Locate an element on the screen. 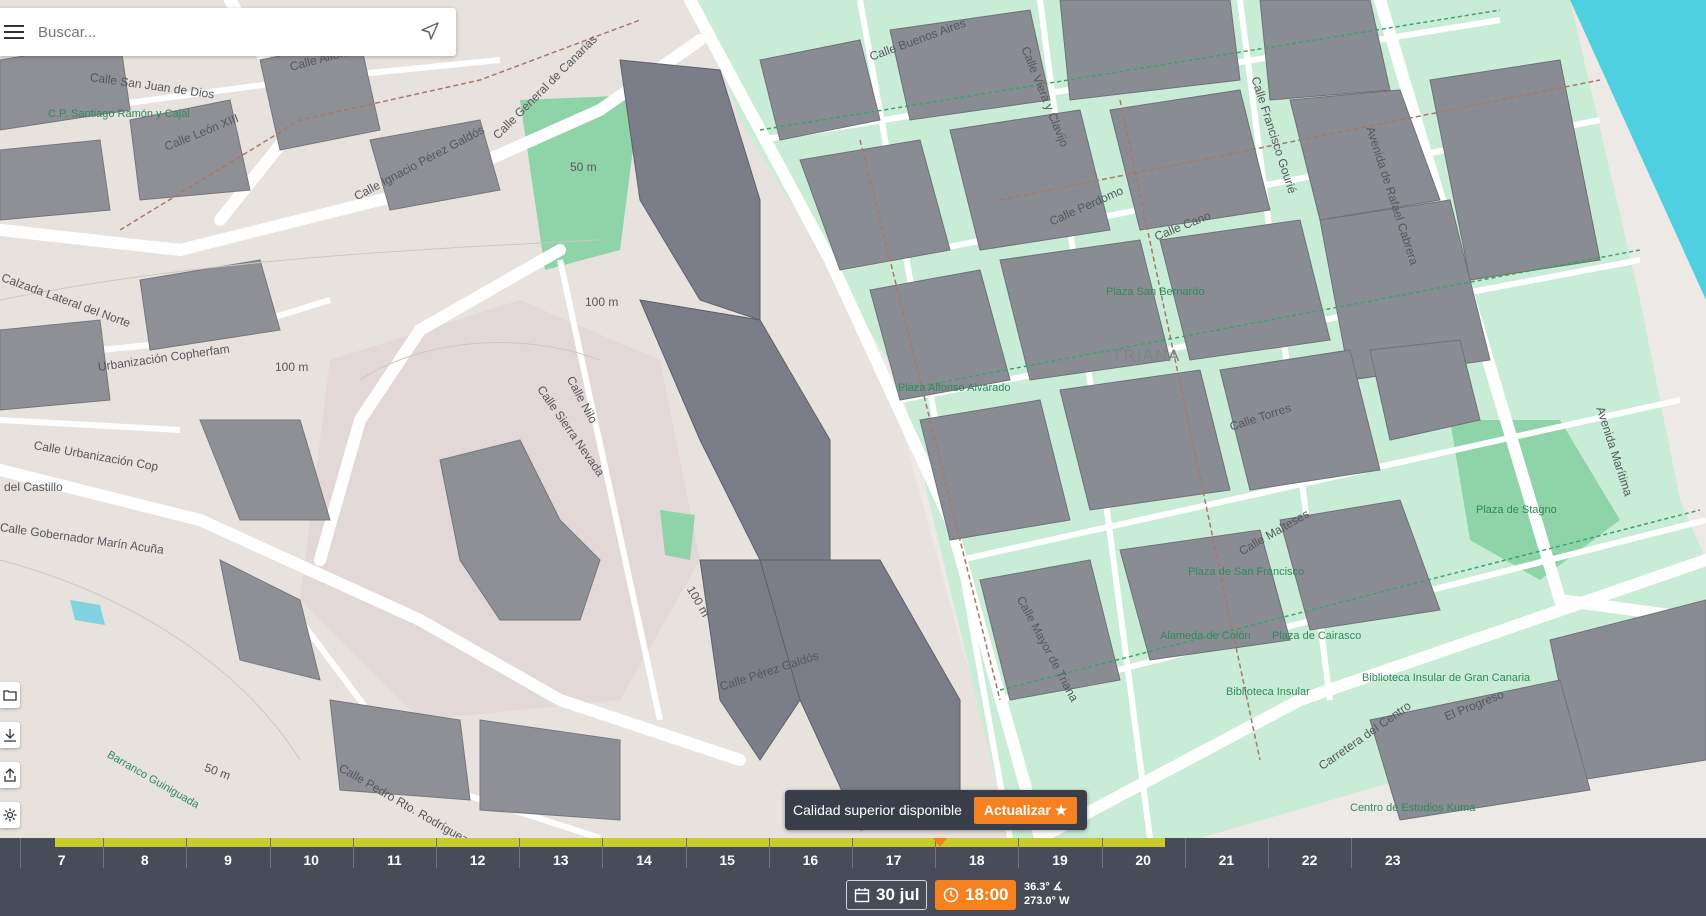 The width and height of the screenshot is (1706, 916). hour-label: 19 is located at coordinates (1060, 860).